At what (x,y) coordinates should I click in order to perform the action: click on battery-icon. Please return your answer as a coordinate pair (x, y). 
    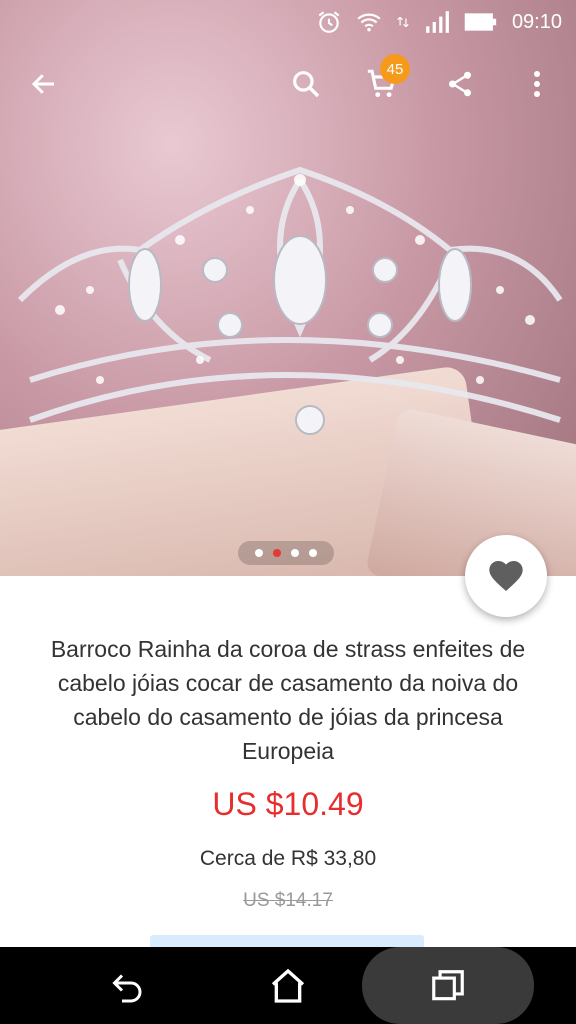
    Looking at the image, I should click on (480, 22).